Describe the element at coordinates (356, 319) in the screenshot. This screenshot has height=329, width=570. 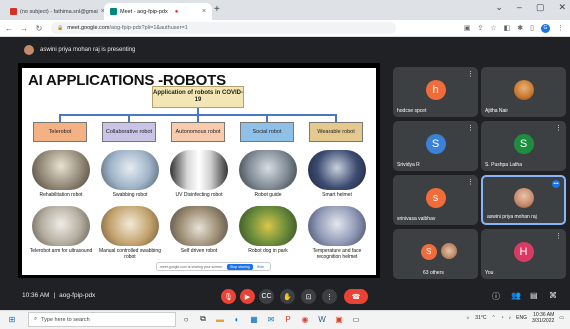
I see `app-icon: ▭` at that location.